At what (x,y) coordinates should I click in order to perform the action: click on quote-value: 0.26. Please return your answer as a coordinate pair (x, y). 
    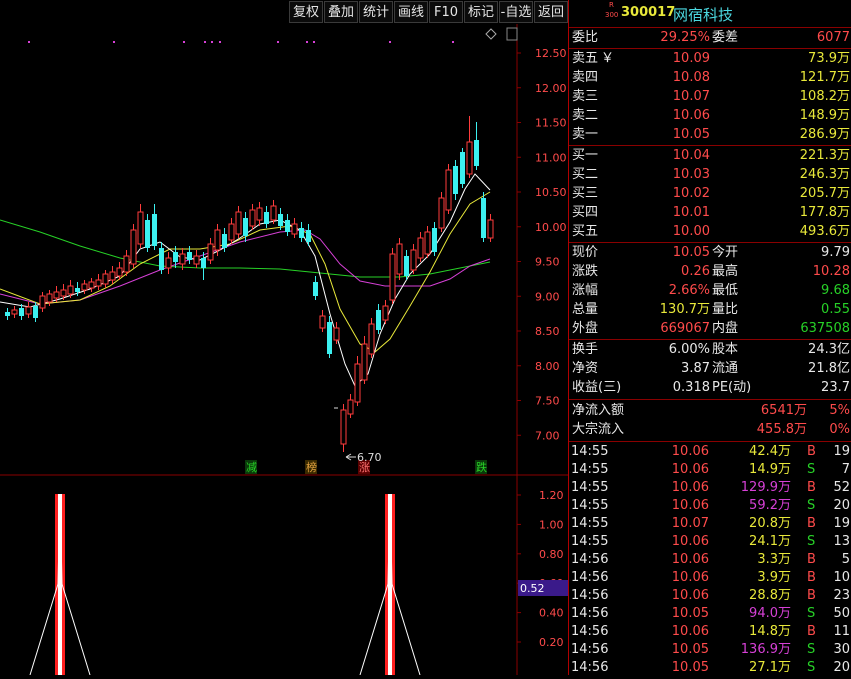
    Looking at the image, I should click on (695, 271).